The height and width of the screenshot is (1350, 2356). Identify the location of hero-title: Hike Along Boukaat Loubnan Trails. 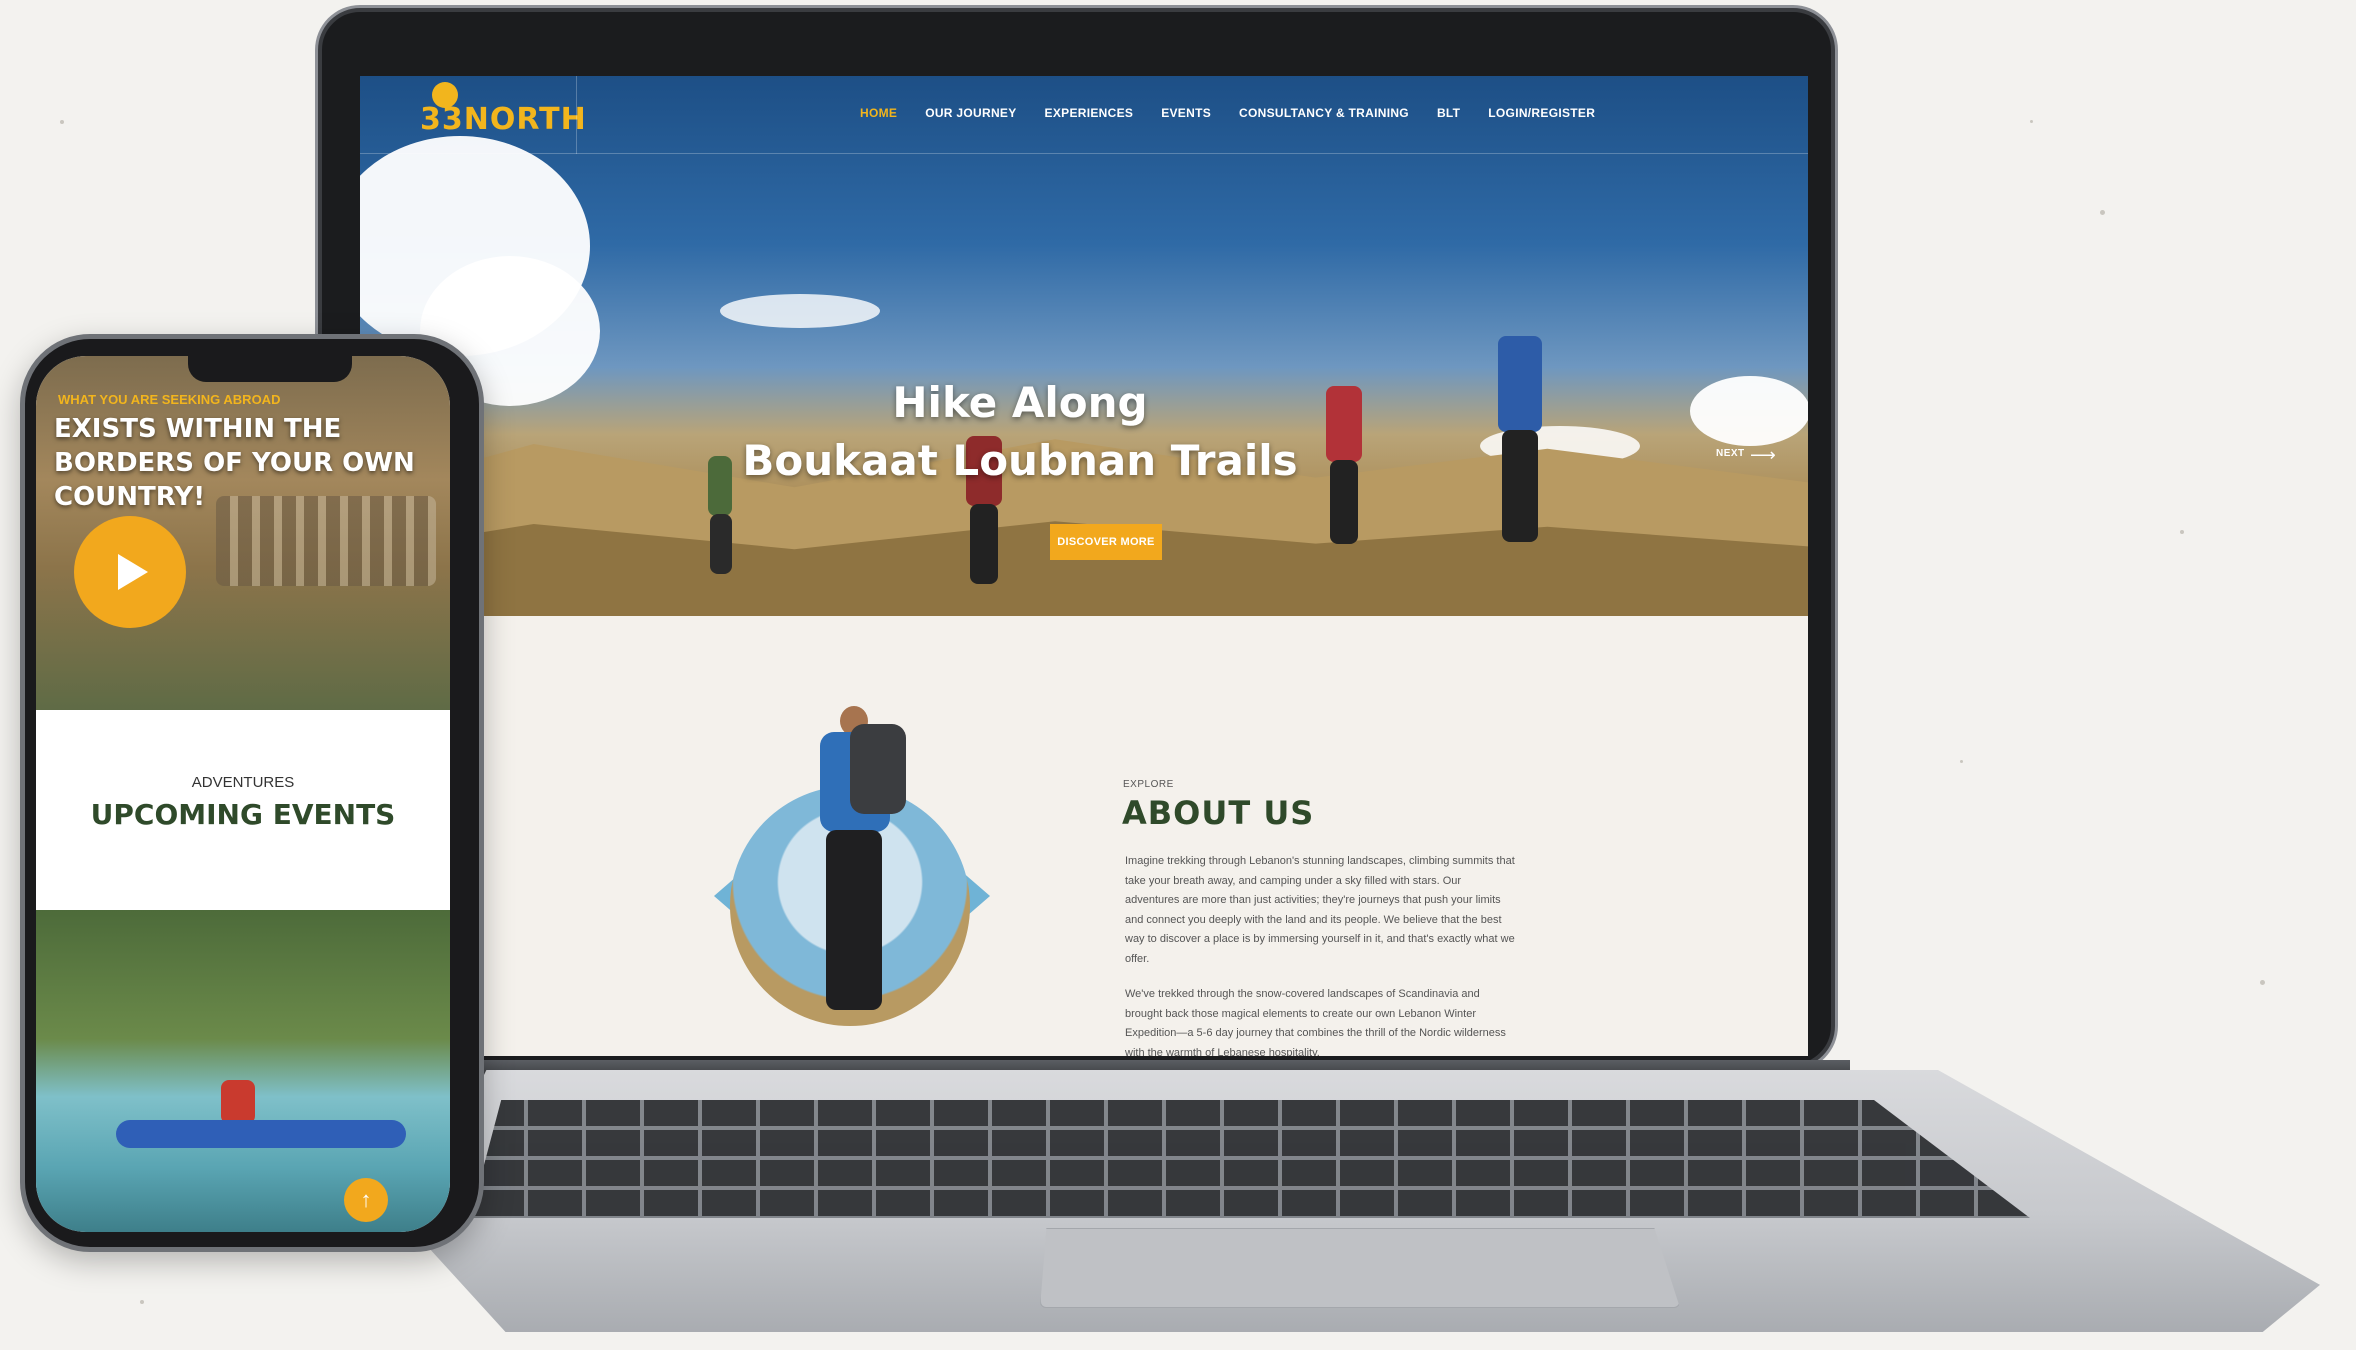
(1020, 432).